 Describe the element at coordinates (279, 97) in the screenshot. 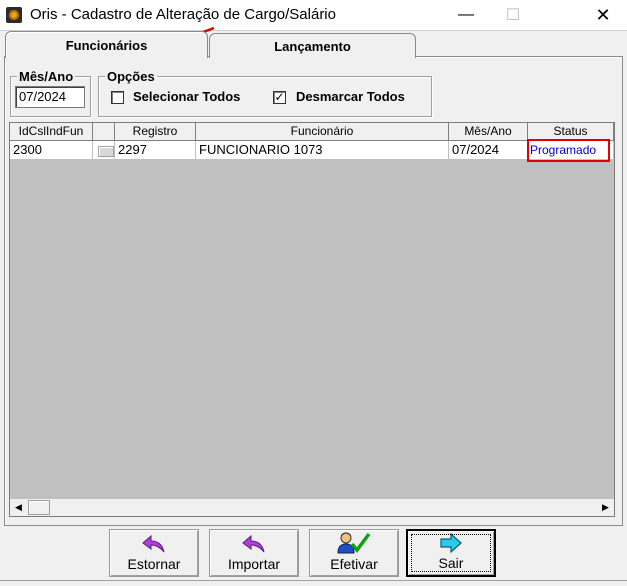

I see `desmarcar-todos-checkbox: ✓` at that location.